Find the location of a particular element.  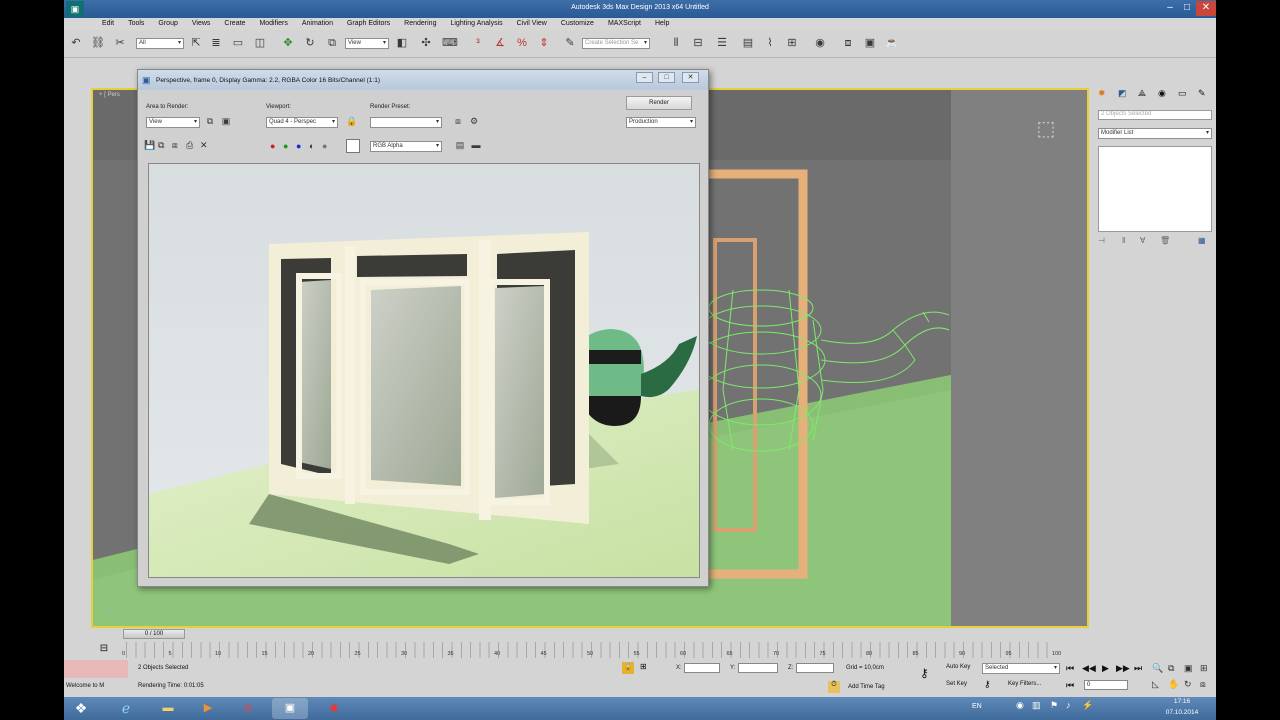

hierarchy-tab-icon: ⟁ is located at coordinates (1142, 93).